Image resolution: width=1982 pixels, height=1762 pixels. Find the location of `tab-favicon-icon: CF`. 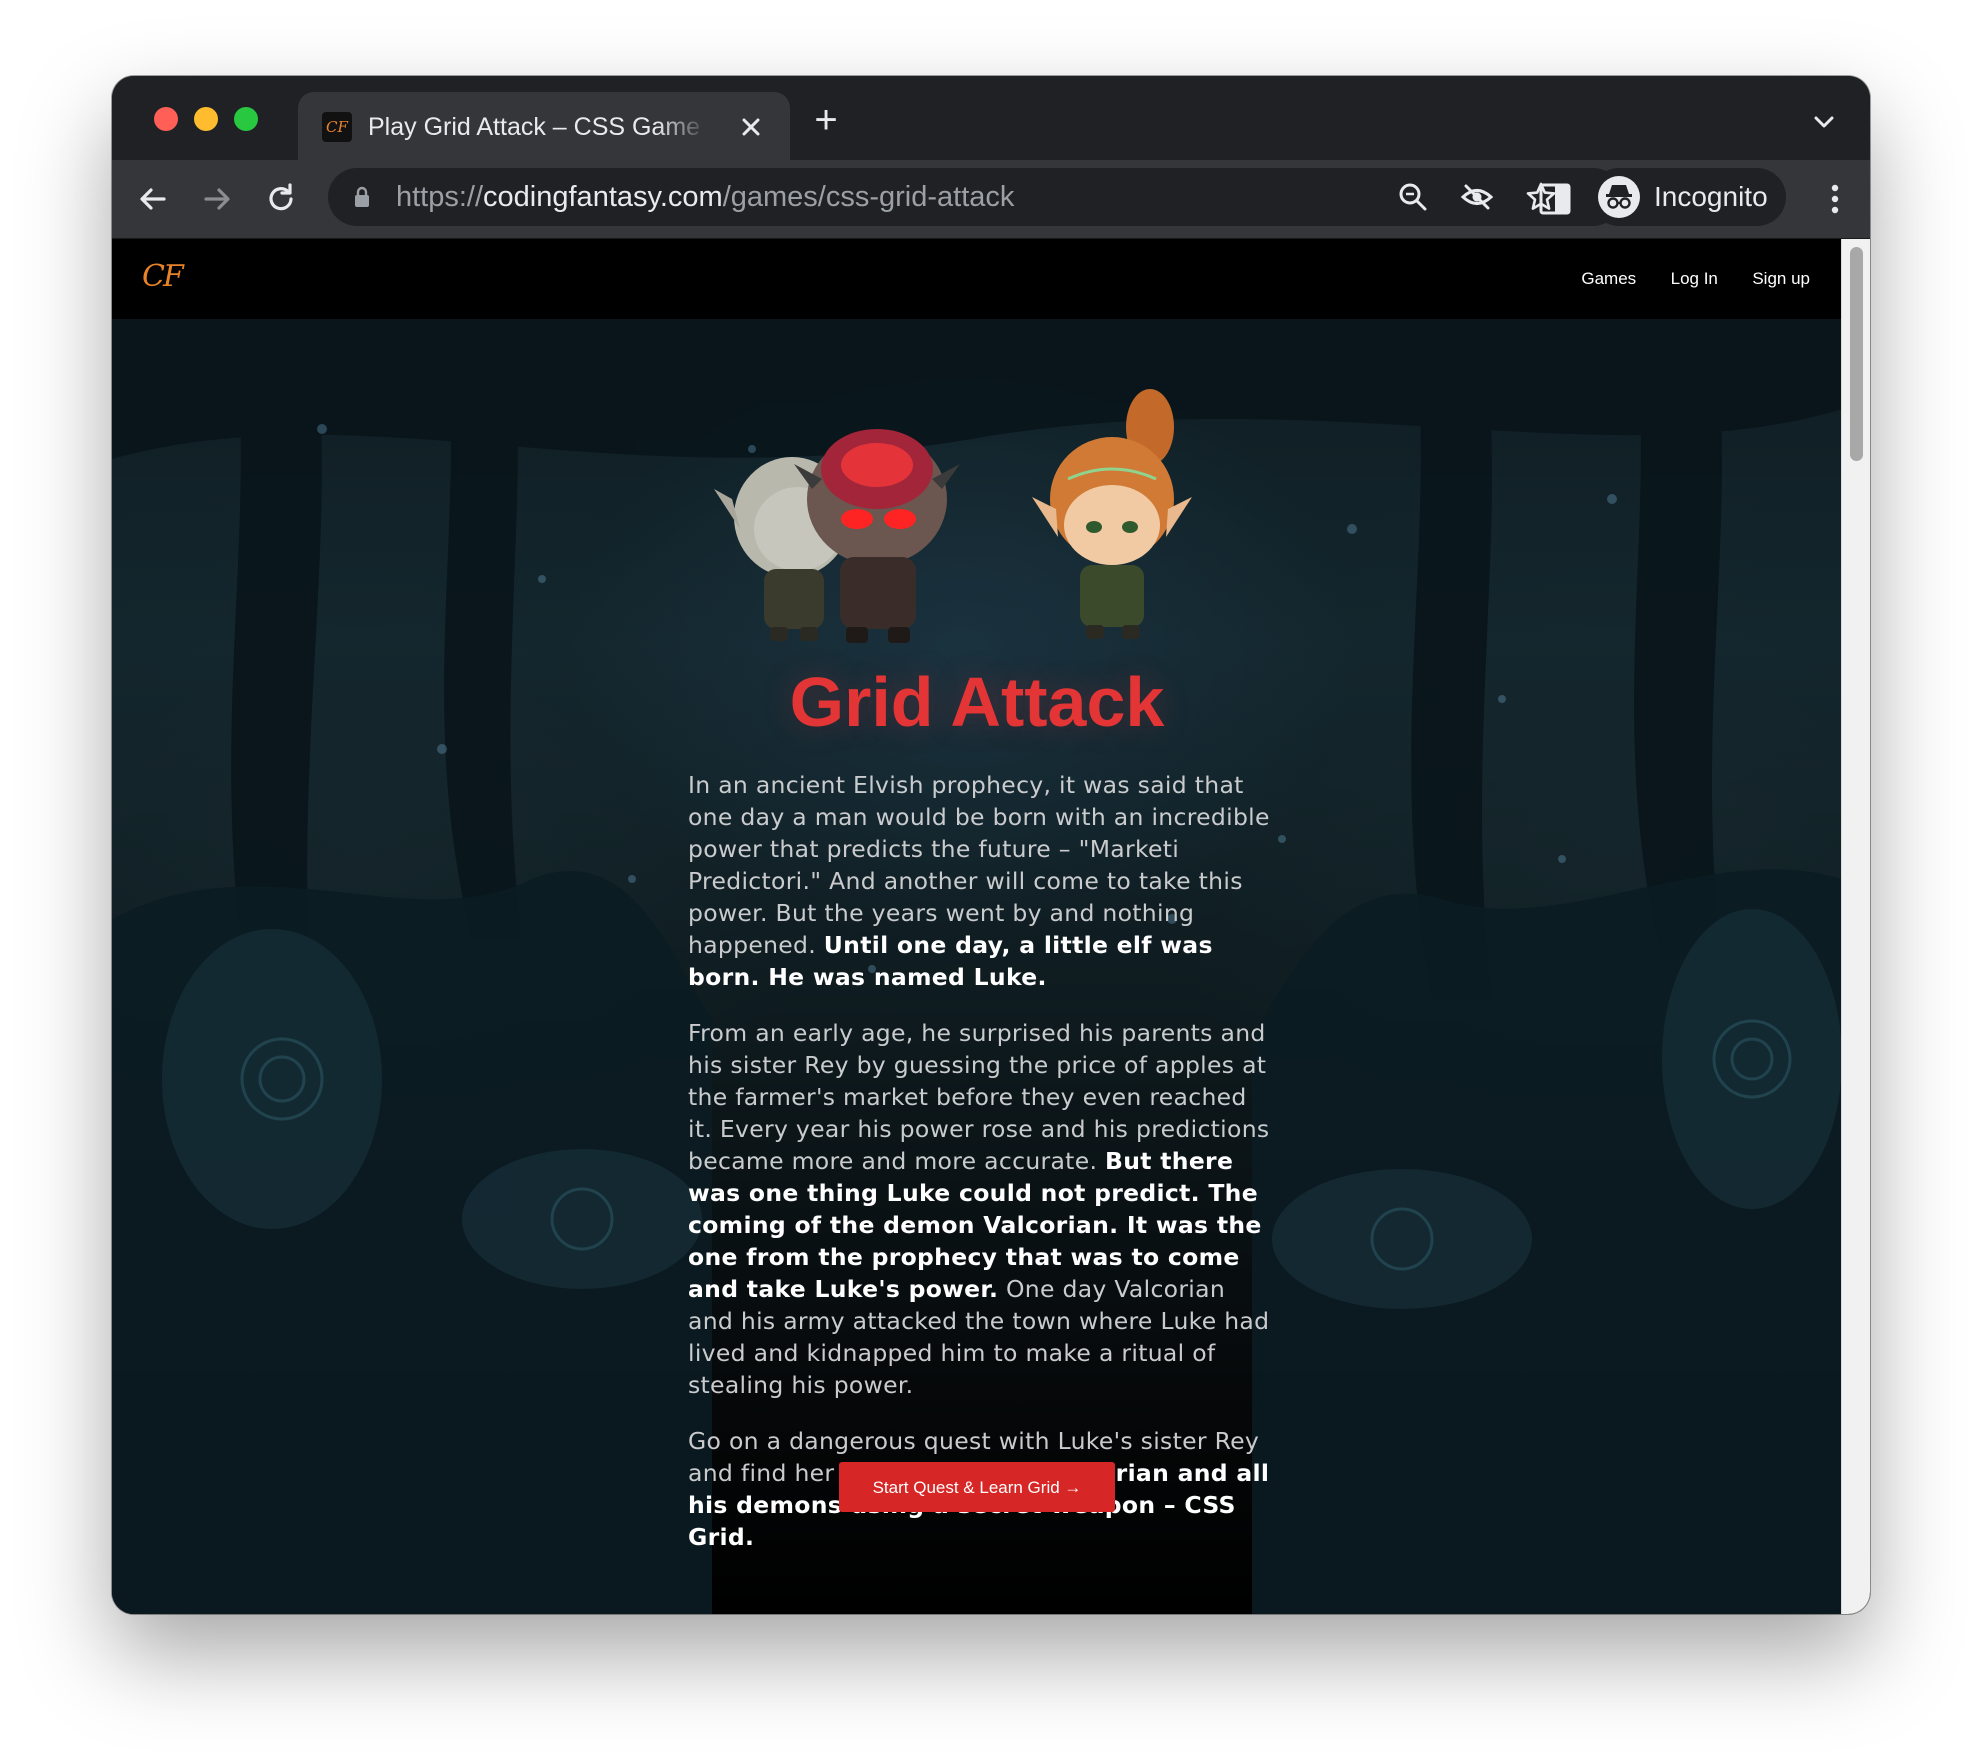

tab-favicon-icon: CF is located at coordinates (337, 127).